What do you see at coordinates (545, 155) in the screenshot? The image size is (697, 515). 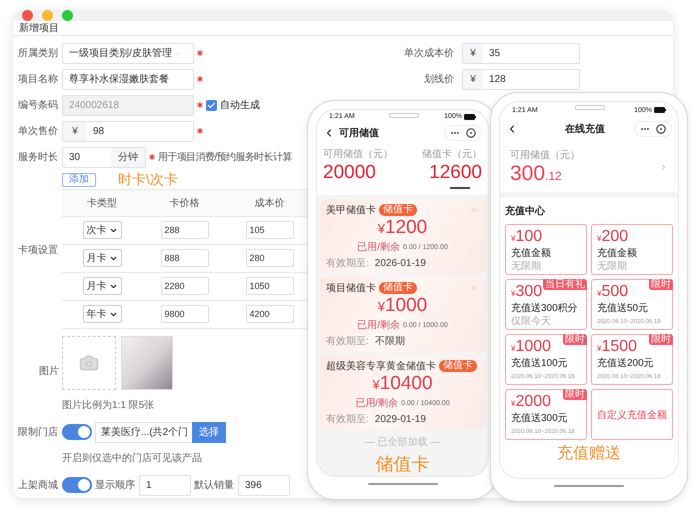 I see `balance-label: 可用储值（元）` at bounding box center [545, 155].